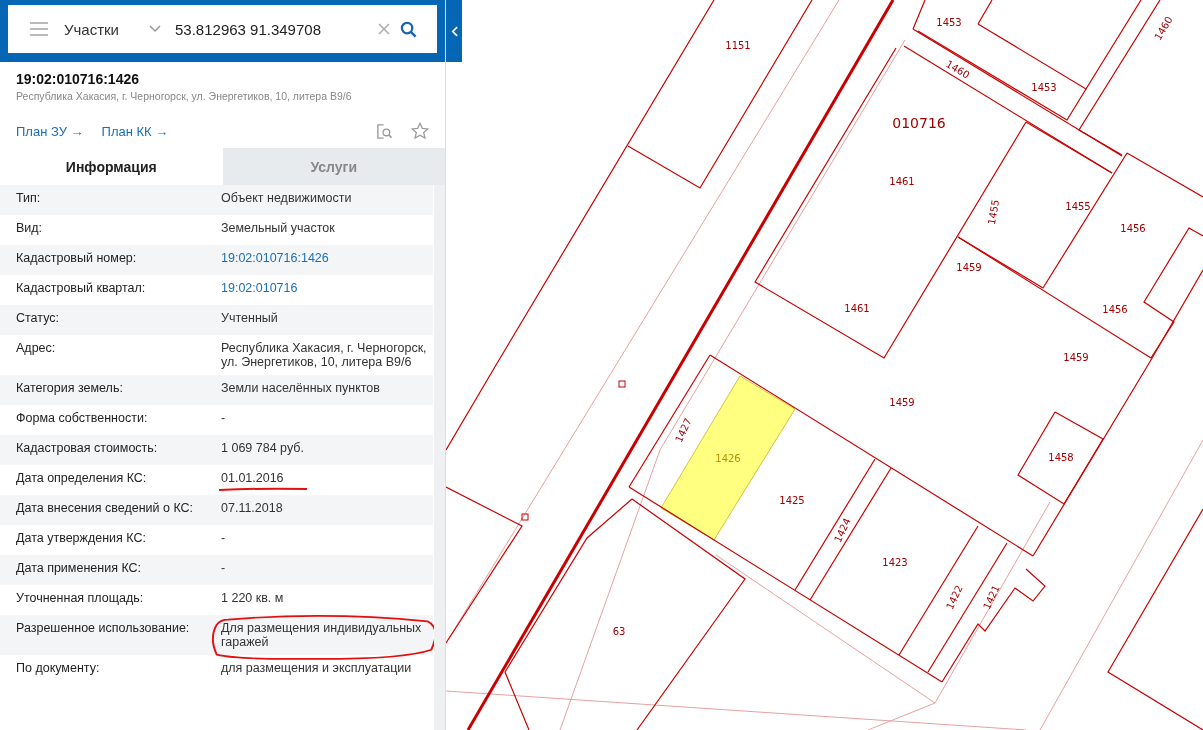 The width and height of the screenshot is (1203, 730). Describe the element at coordinates (333, 166) in the screenshot. I see `tab: Услуги` at that location.